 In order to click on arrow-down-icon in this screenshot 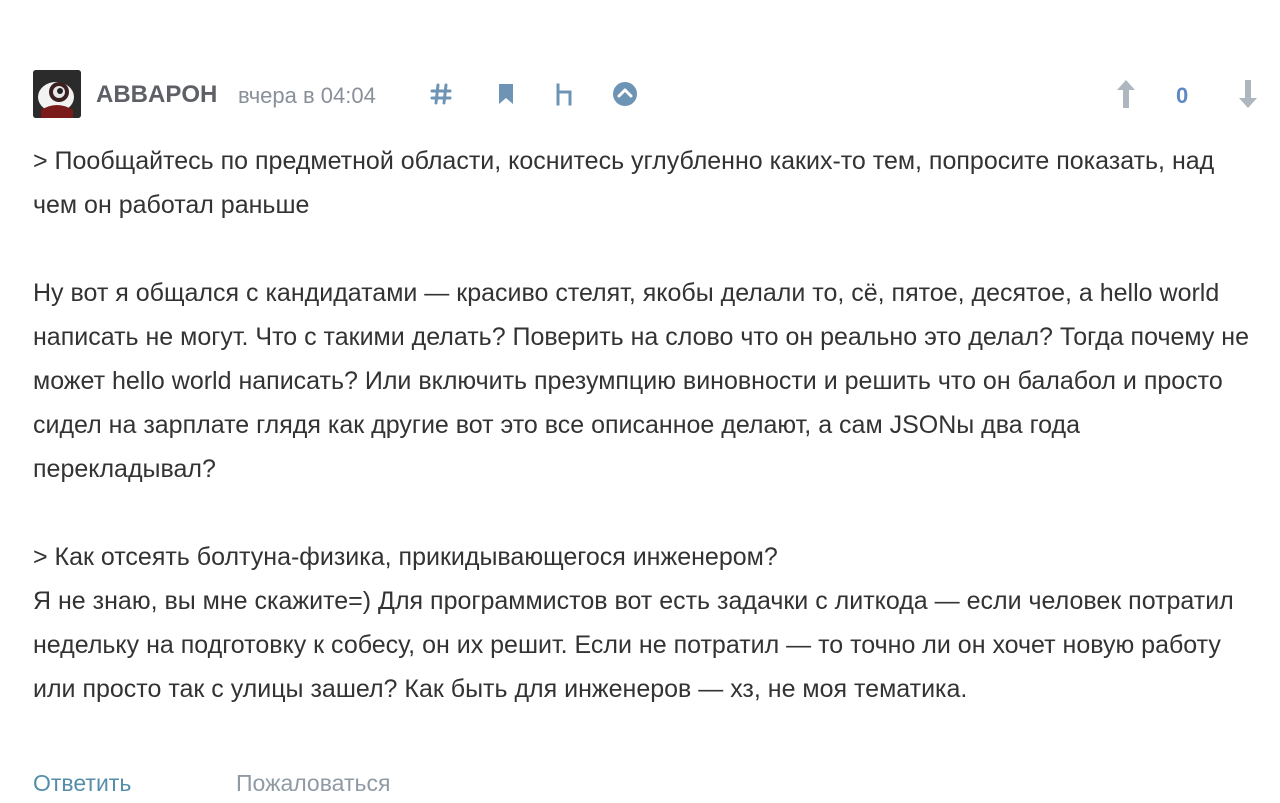, I will do `click(1248, 94)`.